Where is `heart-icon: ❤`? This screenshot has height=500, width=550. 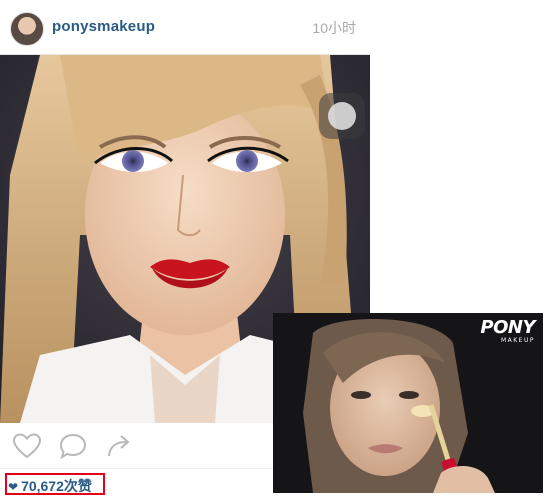 heart-icon: ❤ is located at coordinates (13, 487).